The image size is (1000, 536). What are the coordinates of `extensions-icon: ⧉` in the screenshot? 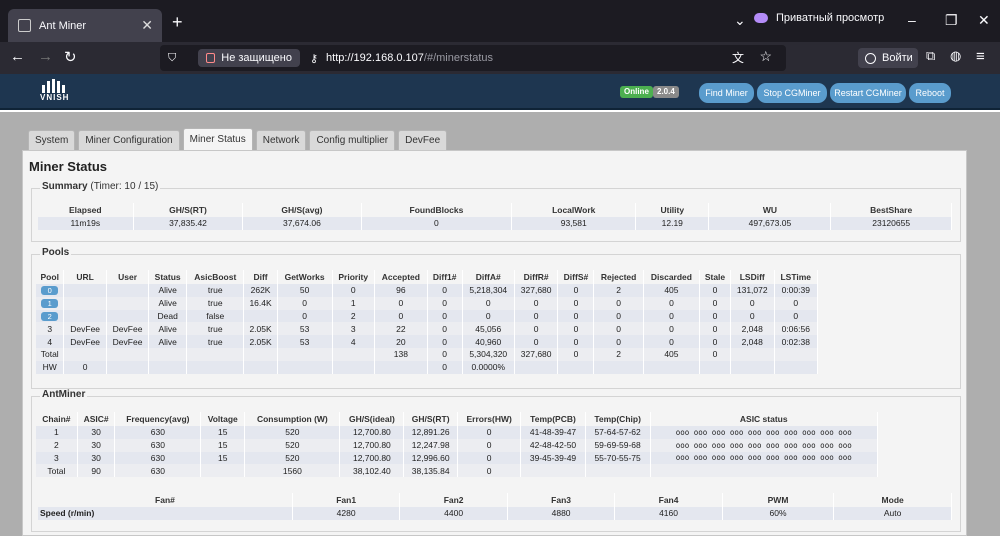 It's located at (930, 56).